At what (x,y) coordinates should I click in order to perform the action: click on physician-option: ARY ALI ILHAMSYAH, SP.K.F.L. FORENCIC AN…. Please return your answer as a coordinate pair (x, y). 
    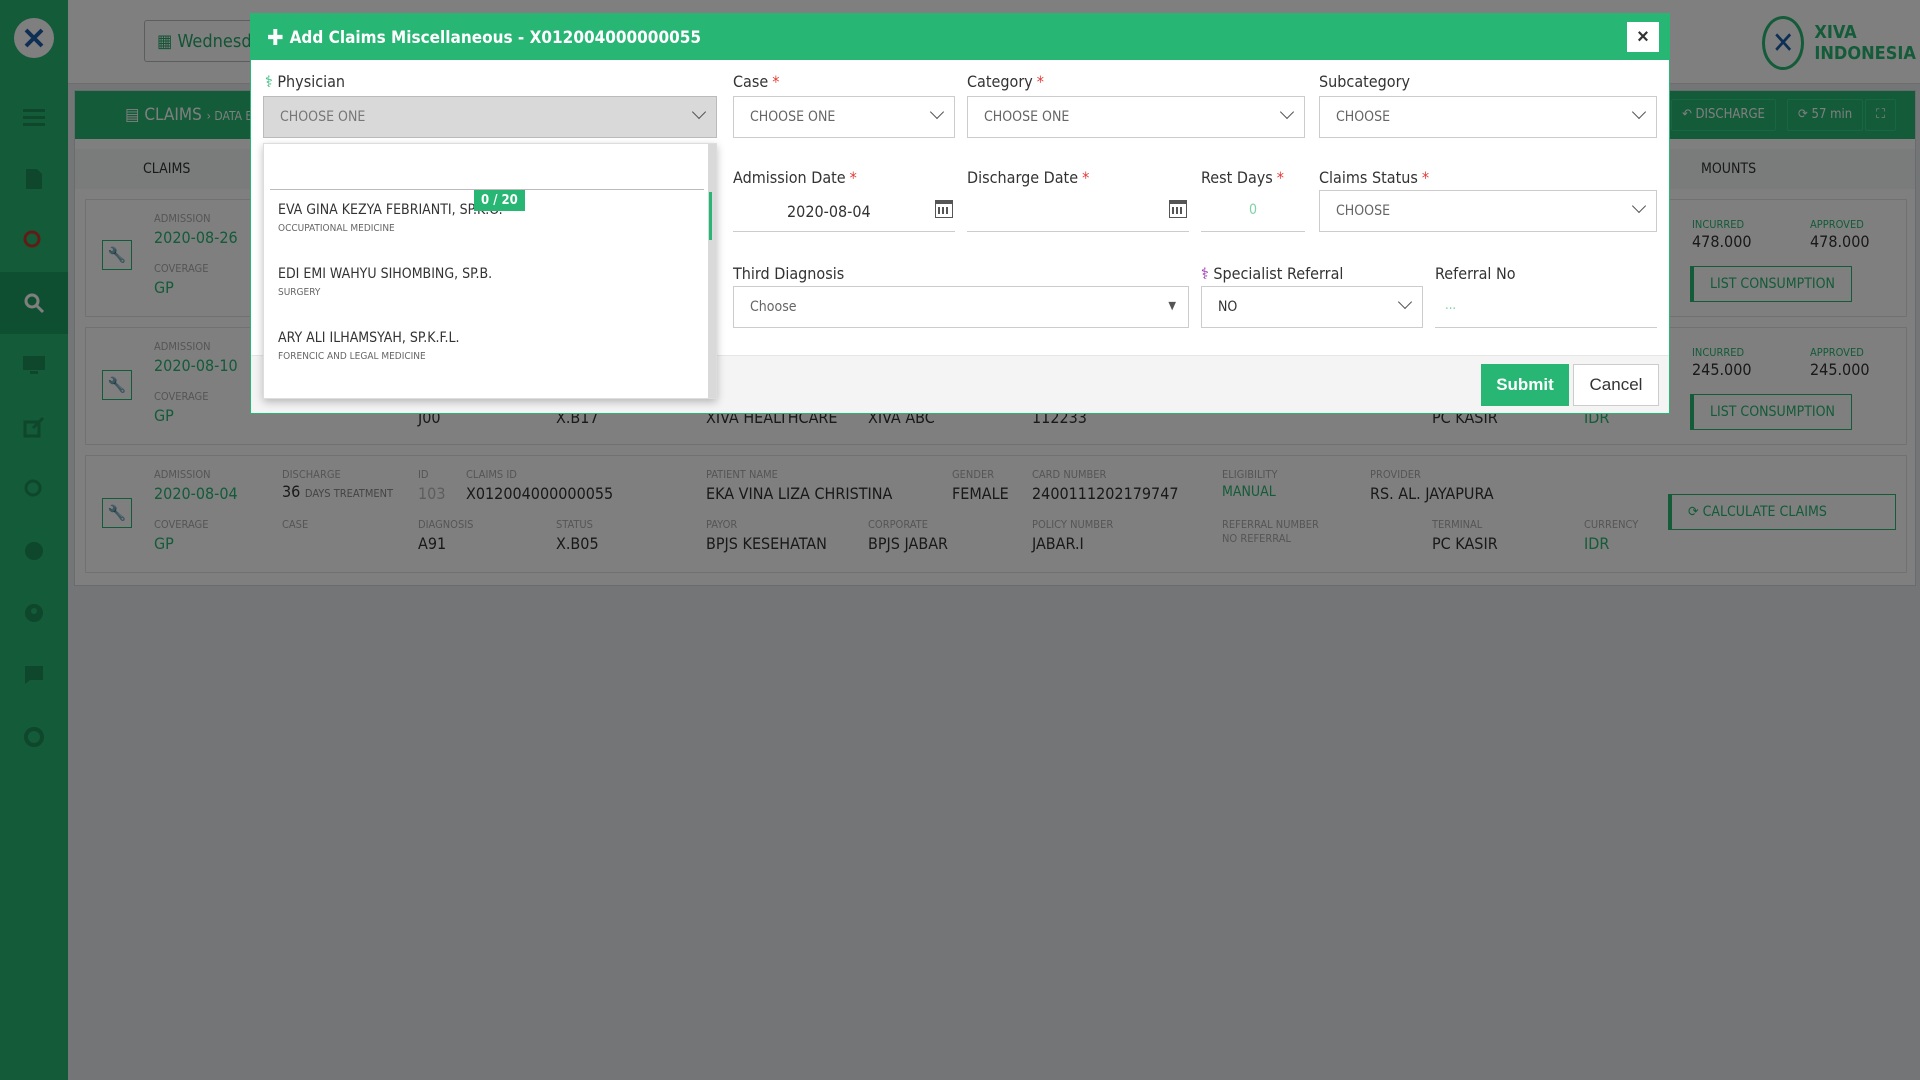
    Looking at the image, I should click on (488, 346).